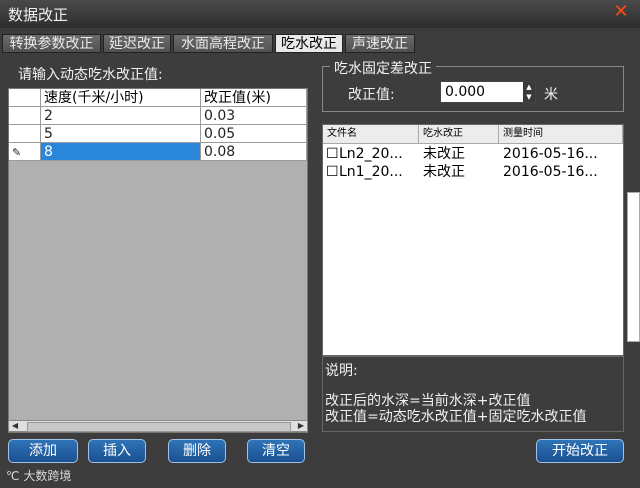 The width and height of the screenshot is (640, 488). Describe the element at coordinates (223, 43) in the screenshot. I see `tab-water-level: 水面高程改正` at that location.